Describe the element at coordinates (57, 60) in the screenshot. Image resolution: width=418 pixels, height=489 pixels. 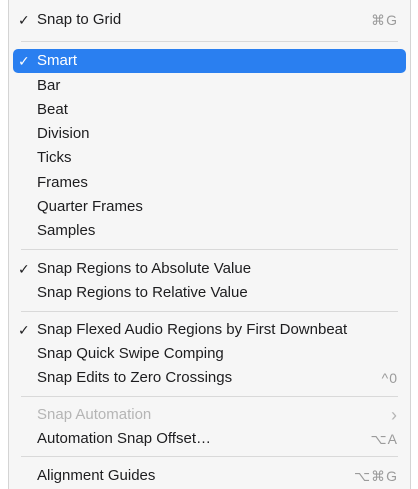
I see `menu-item-label: Smart` at that location.